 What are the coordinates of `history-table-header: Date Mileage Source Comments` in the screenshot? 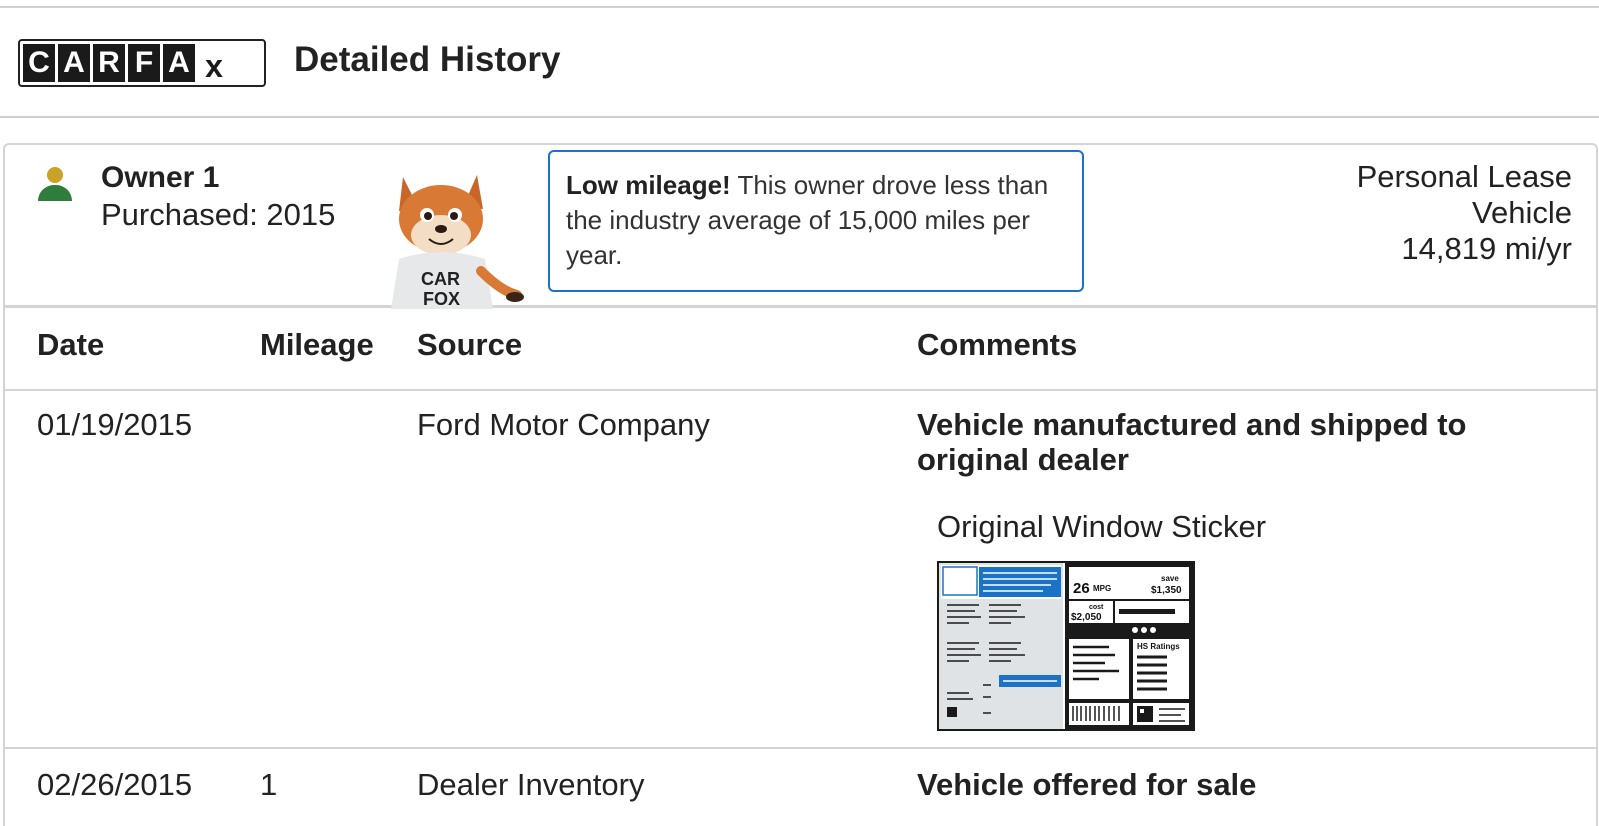 It's located at (800, 351).